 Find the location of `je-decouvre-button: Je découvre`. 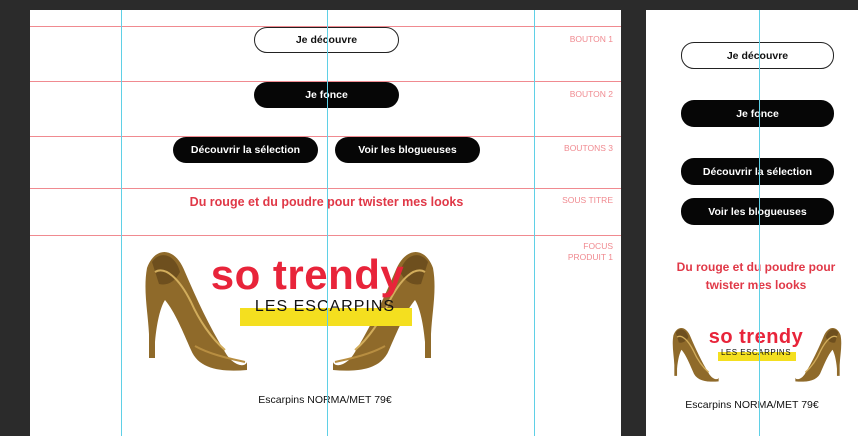

je-decouvre-button: Je découvre is located at coordinates (757, 55).